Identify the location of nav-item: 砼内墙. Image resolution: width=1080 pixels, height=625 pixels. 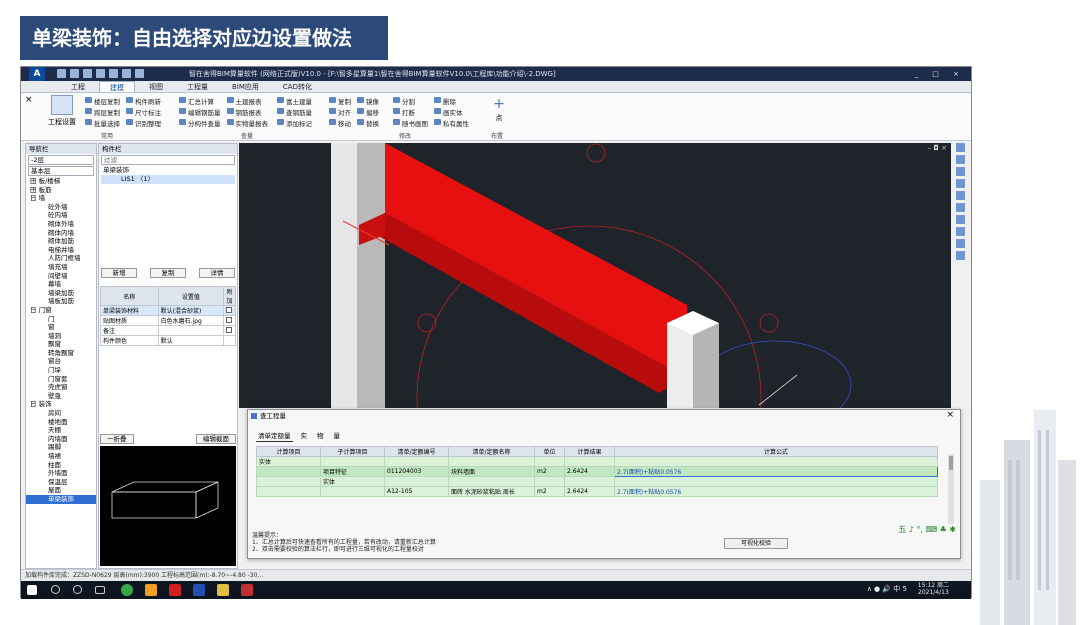
(61, 215).